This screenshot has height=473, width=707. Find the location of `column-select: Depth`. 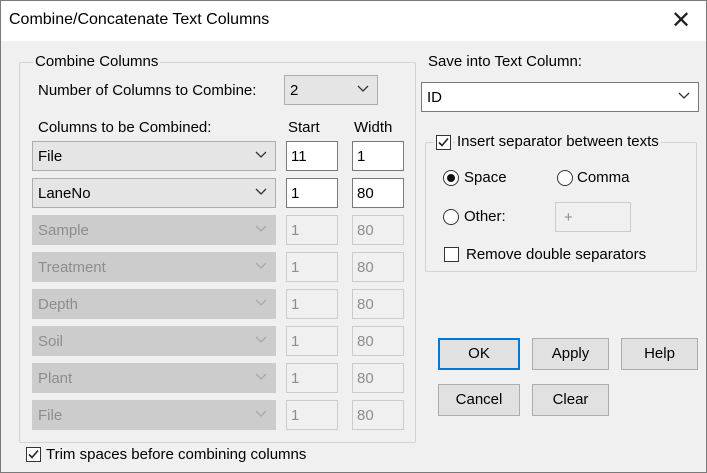

column-select: Depth is located at coordinates (154, 304).